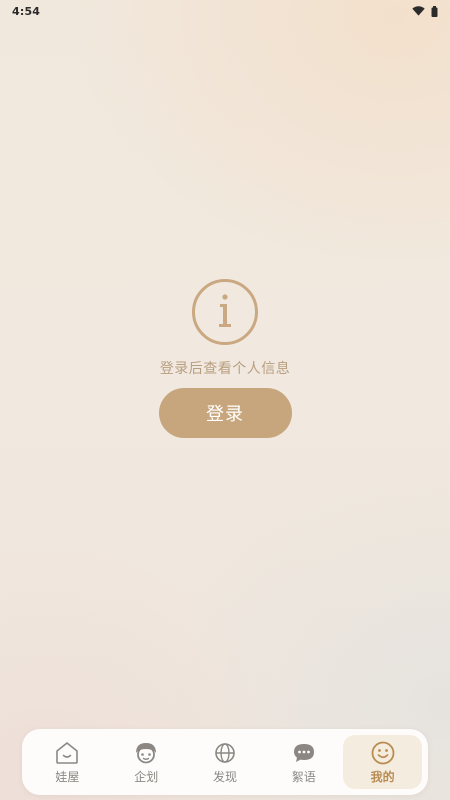 This screenshot has height=800, width=450. I want to click on tab-label: 企划, so click(146, 776).